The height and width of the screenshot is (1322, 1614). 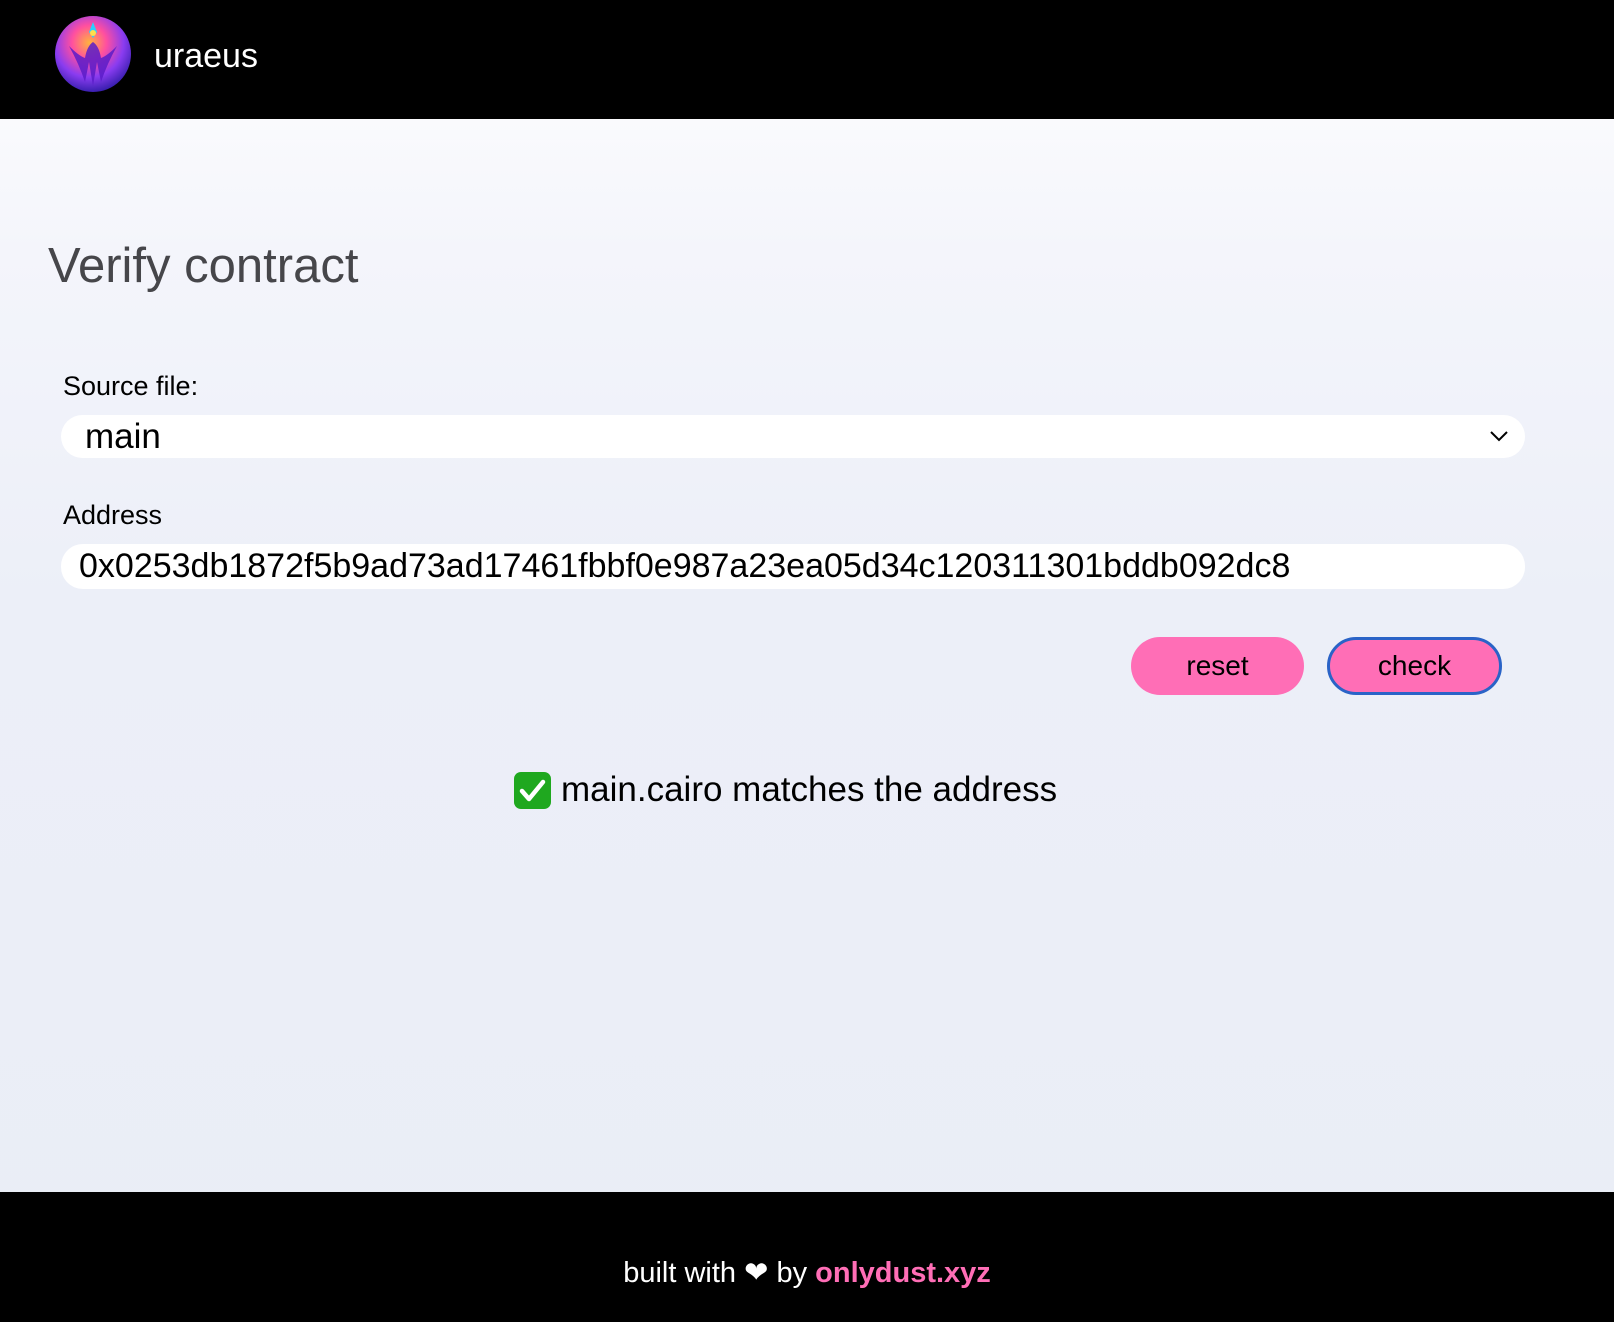 I want to click on source-file-select: main, so click(x=793, y=436).